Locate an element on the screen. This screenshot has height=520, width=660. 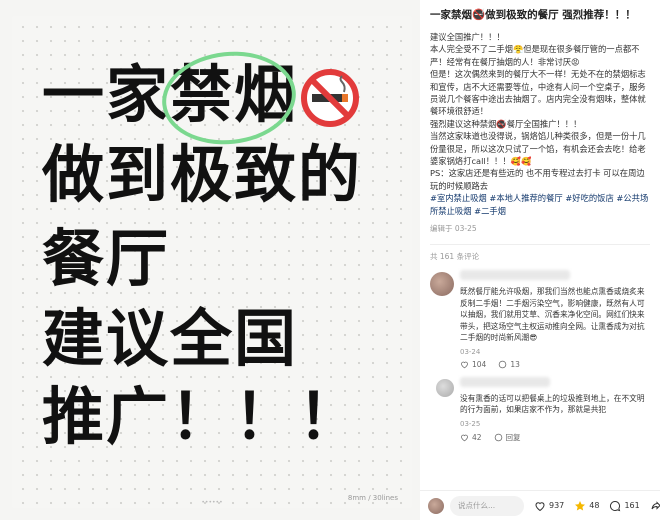
poster-line-5: 推广！！！ is located at coordinates (202, 416).